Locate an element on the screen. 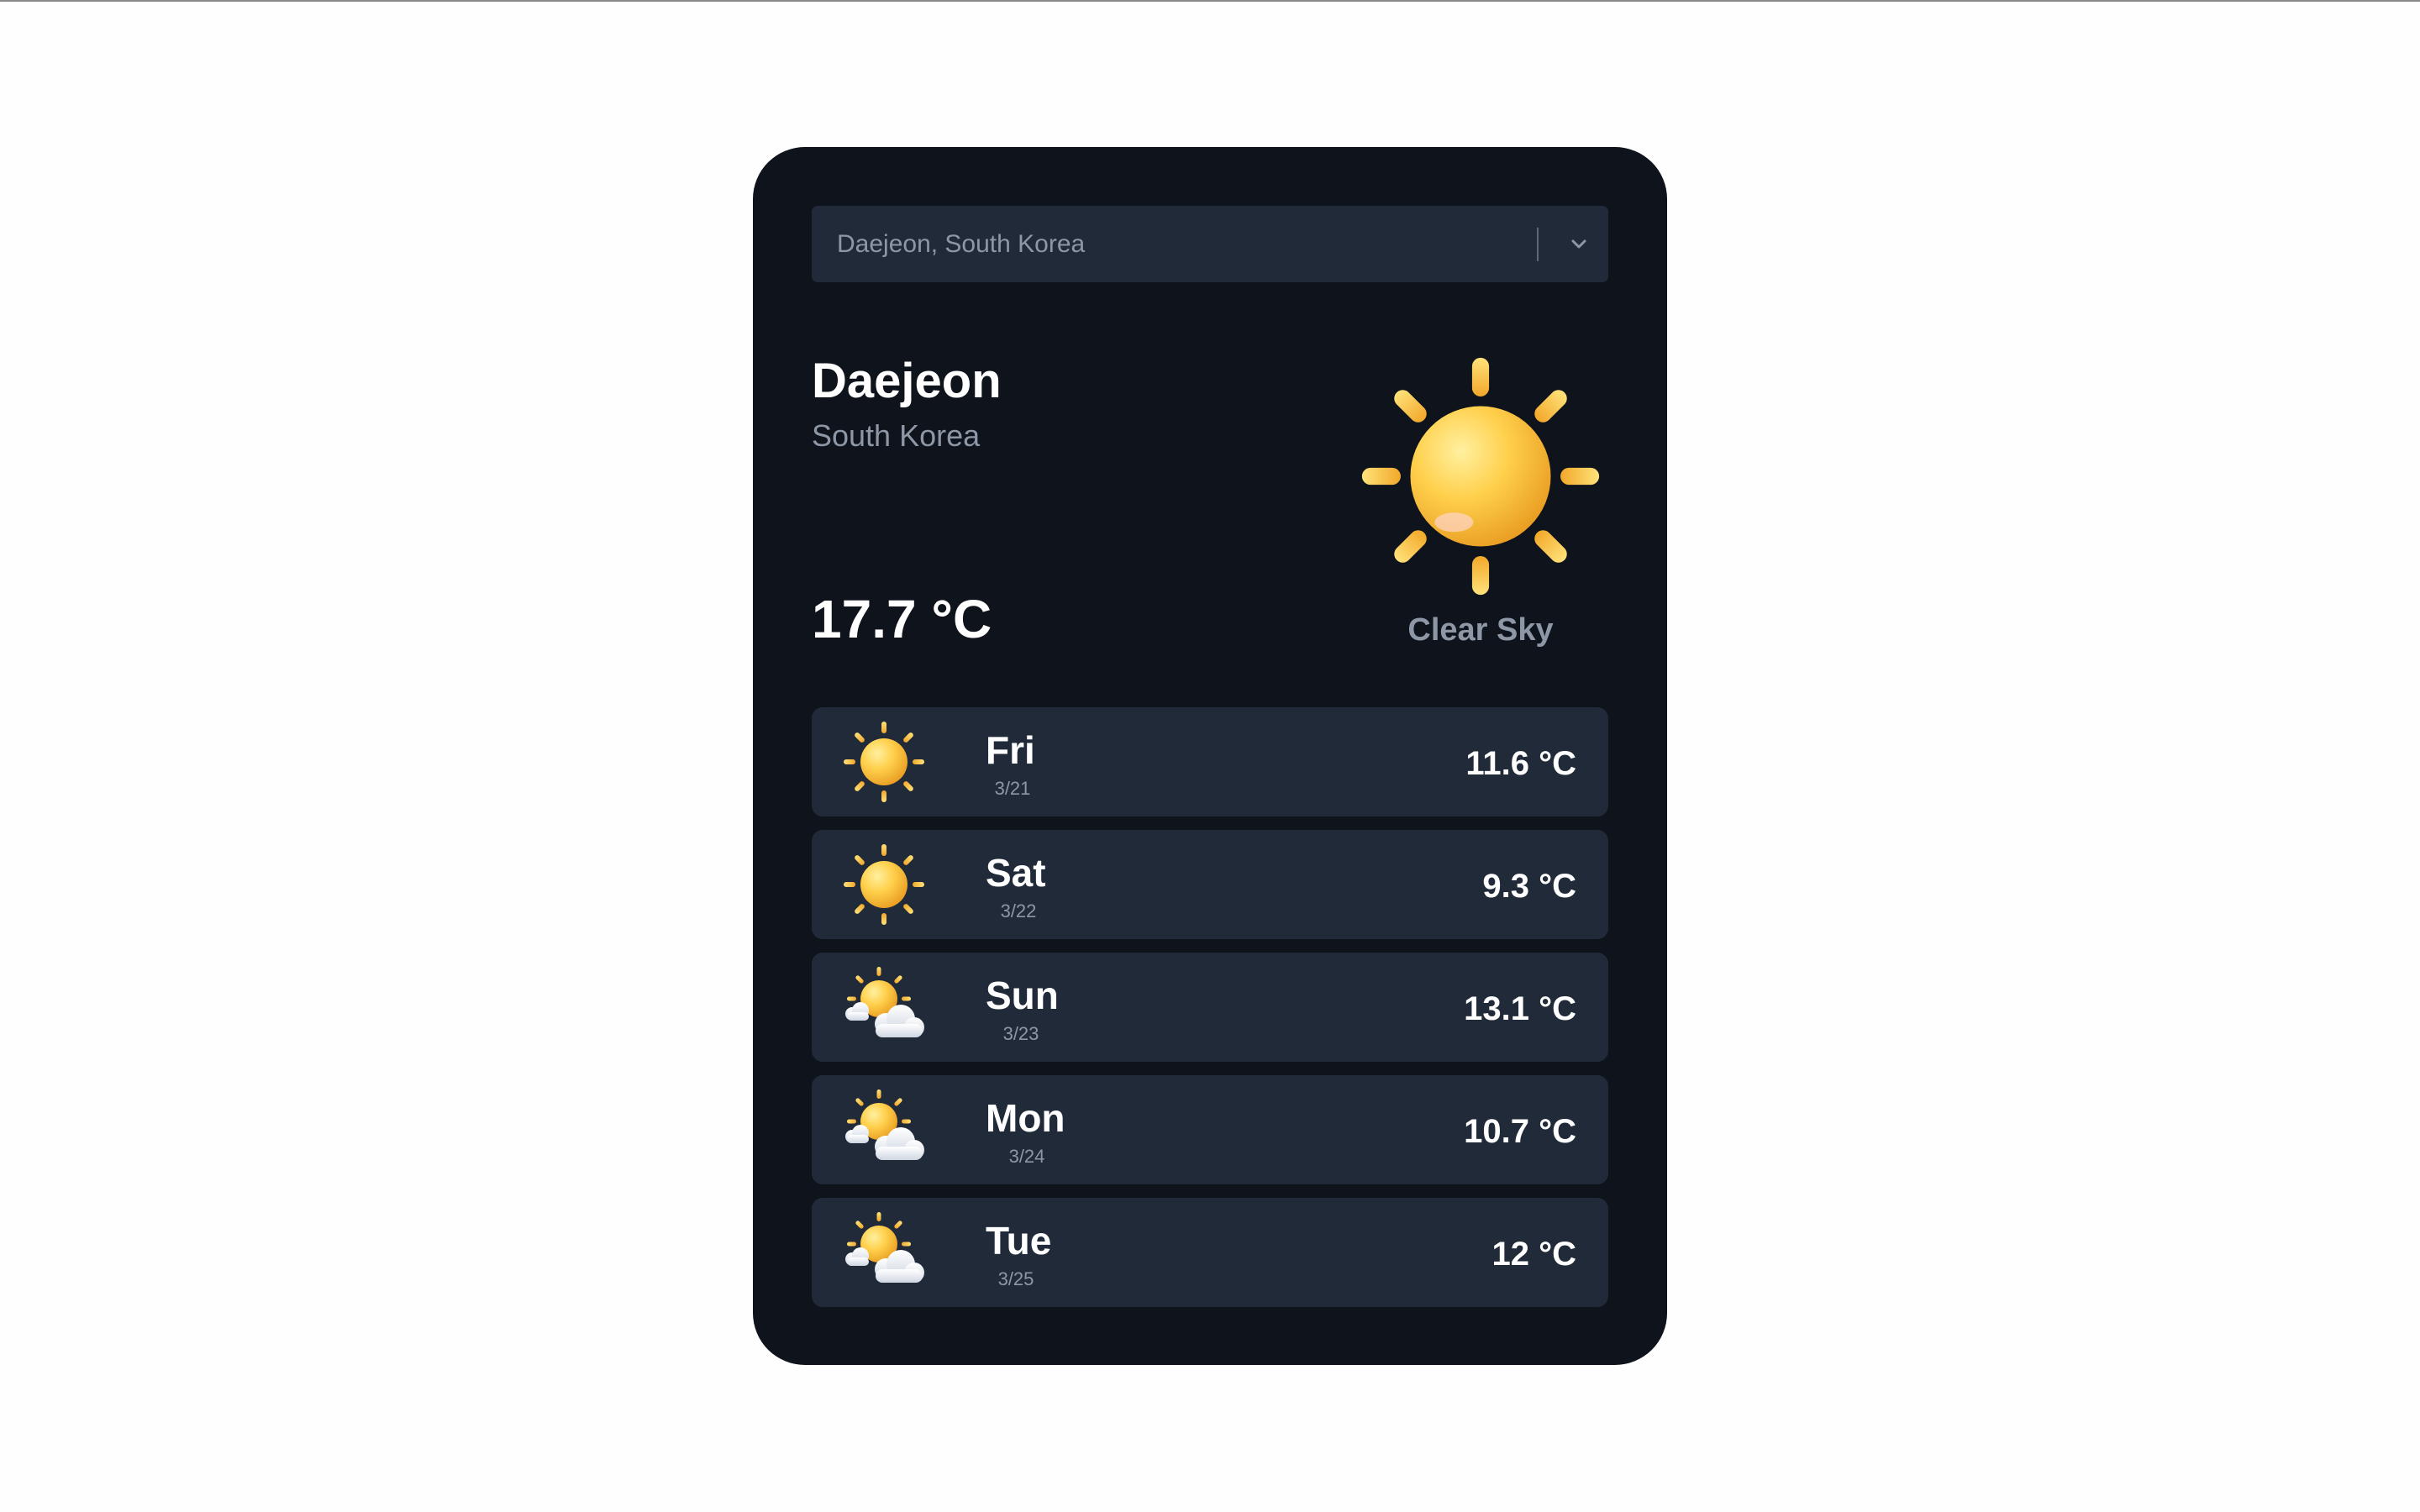 The image size is (2420, 1512). current-city: Daejeon is located at coordinates (907, 381).